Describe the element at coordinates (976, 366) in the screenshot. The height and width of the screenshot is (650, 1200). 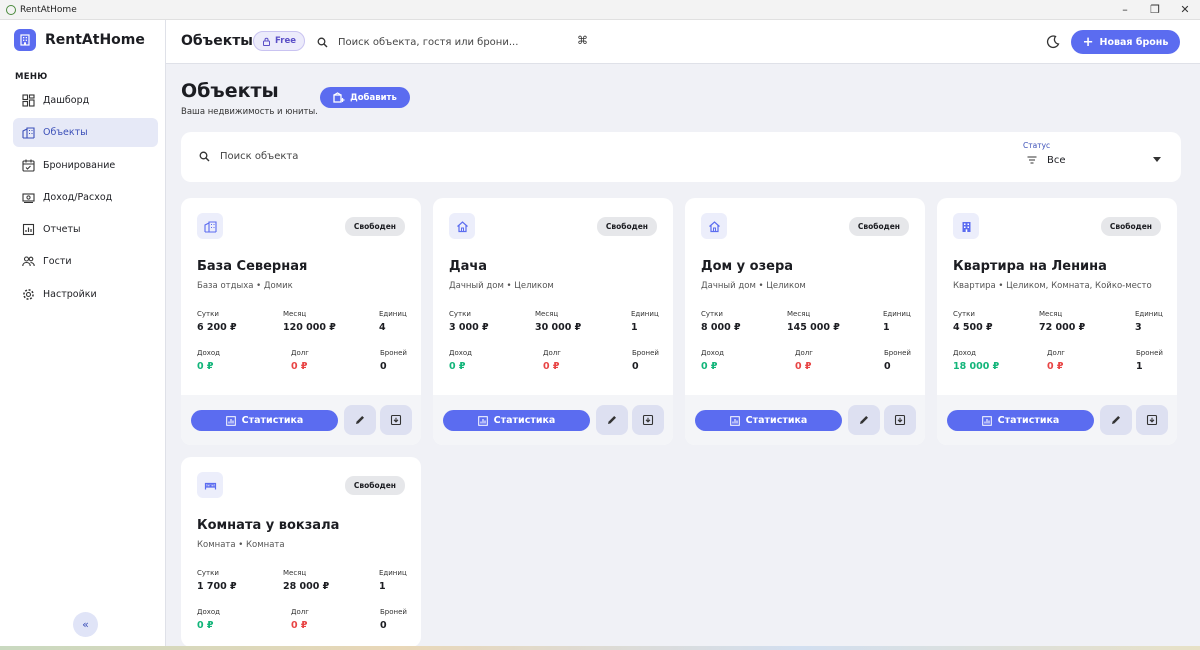
I see `stat-value: 18 000 ₽` at that location.